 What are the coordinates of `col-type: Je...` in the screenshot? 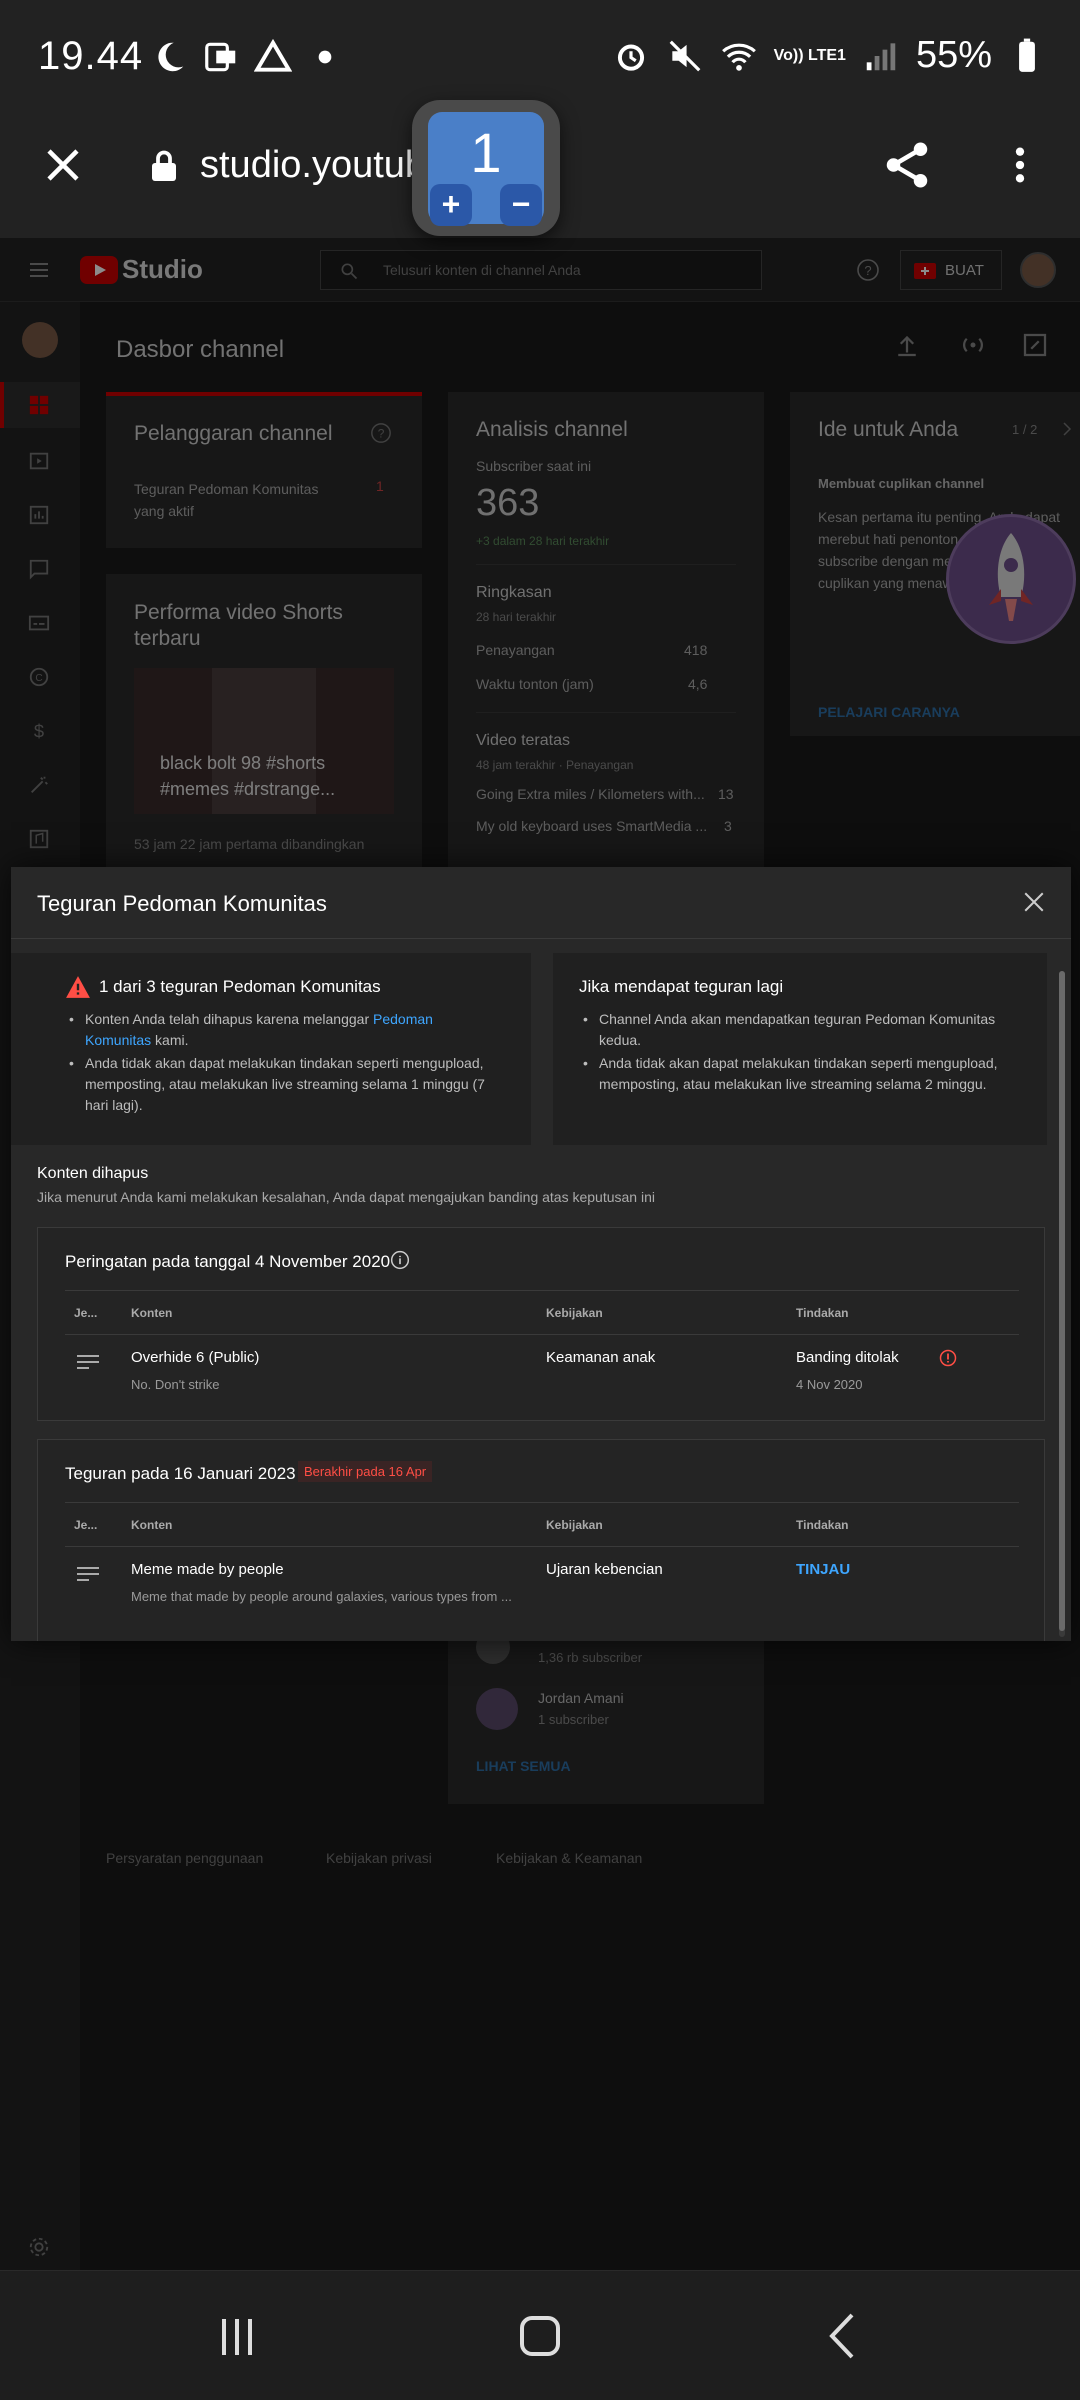 It's located at (86, 1525).